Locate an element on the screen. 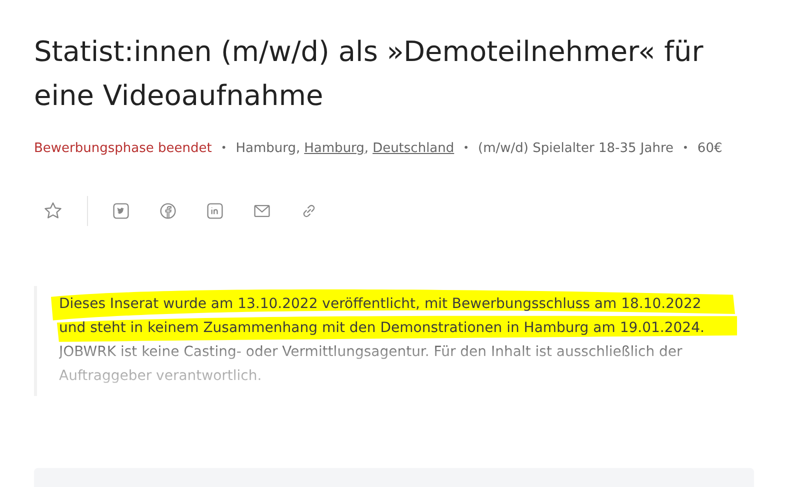 Image resolution: width=800 pixels, height=487 pixels. meta-text: 60€ is located at coordinates (709, 148).